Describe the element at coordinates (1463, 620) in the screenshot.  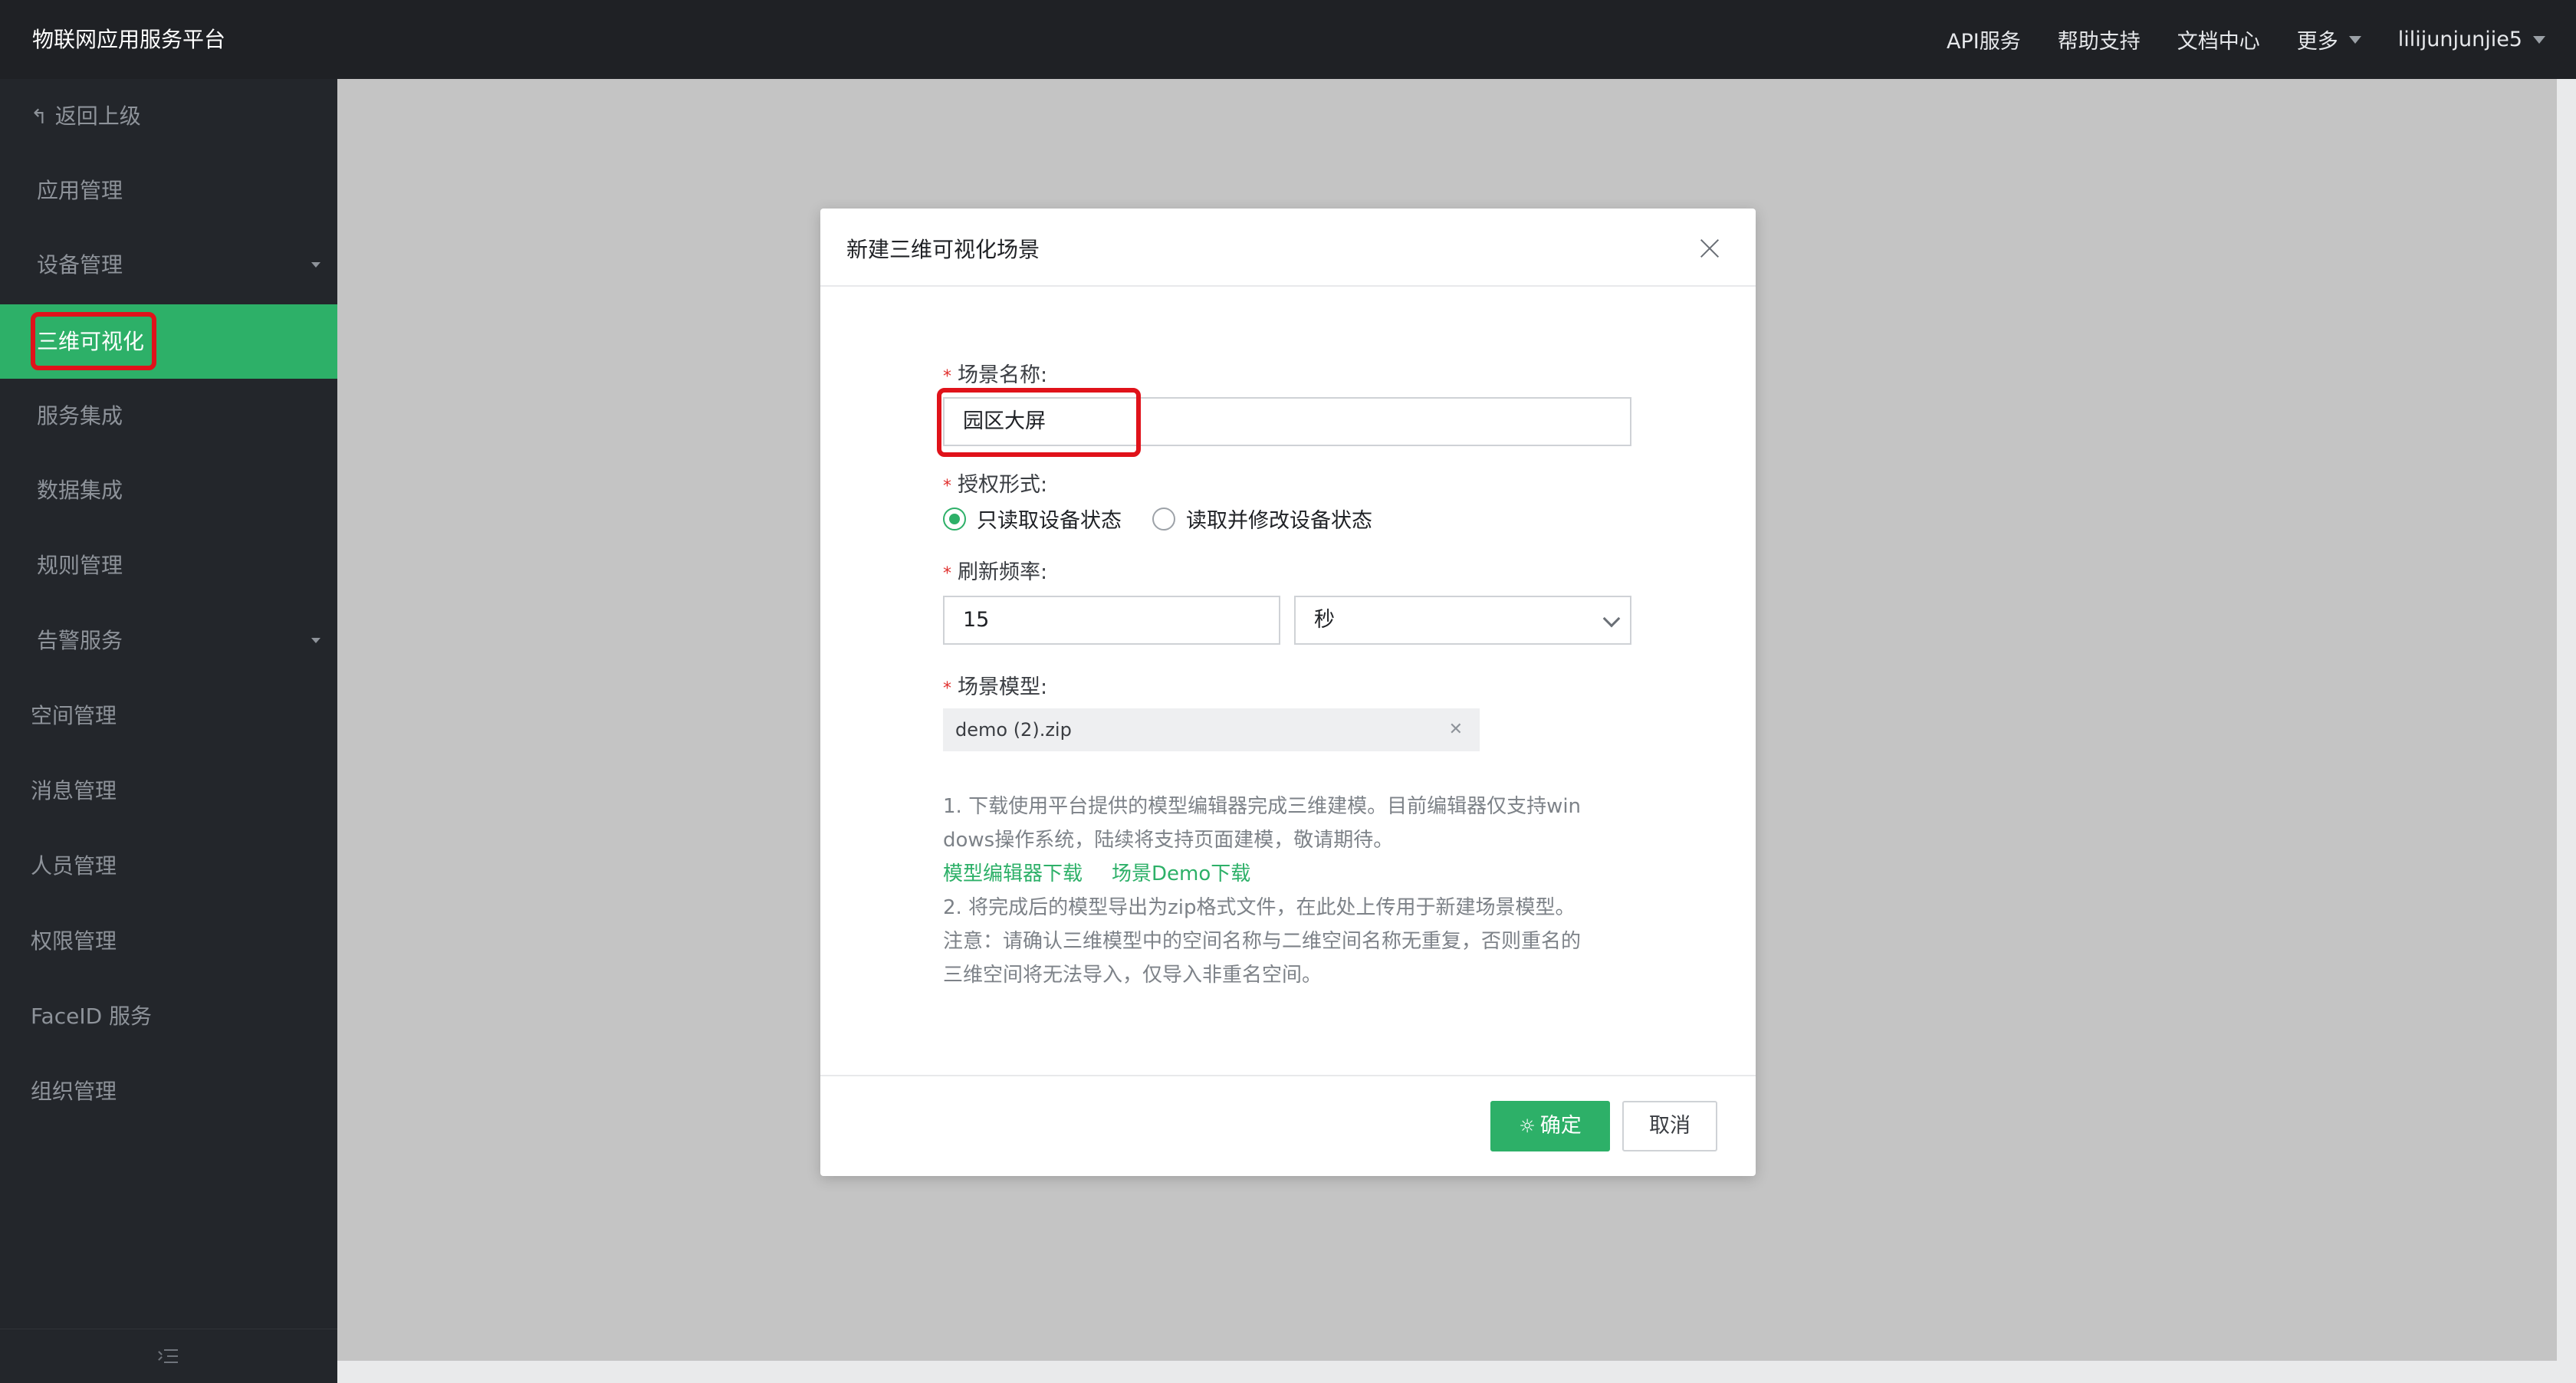
I see `refresh-unit-select: 秒` at that location.